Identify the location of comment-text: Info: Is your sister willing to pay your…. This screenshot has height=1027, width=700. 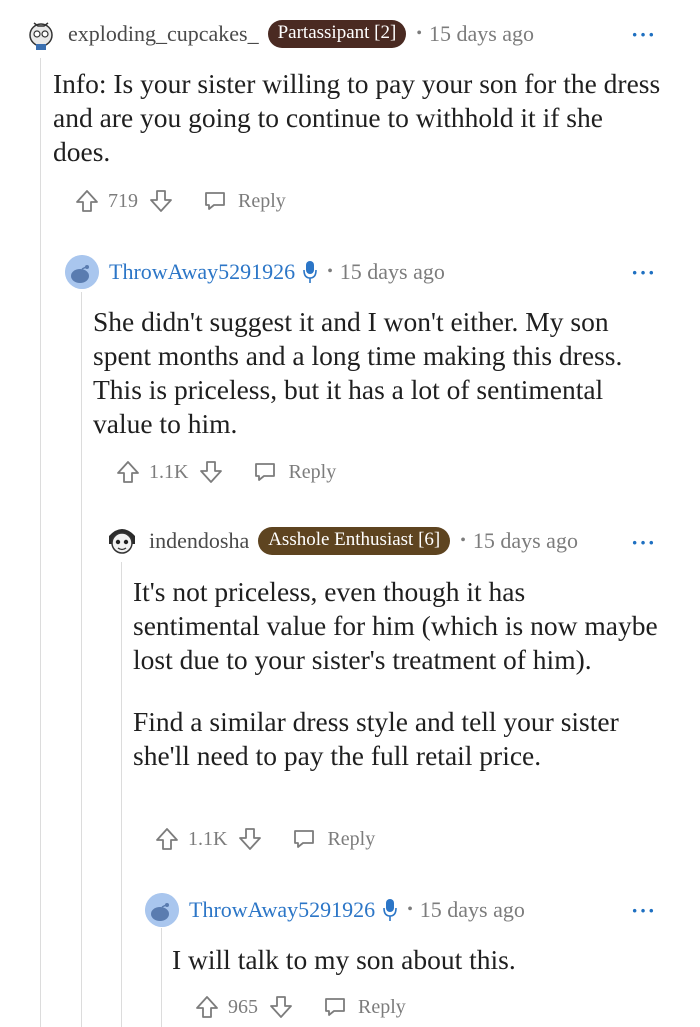
(357, 117).